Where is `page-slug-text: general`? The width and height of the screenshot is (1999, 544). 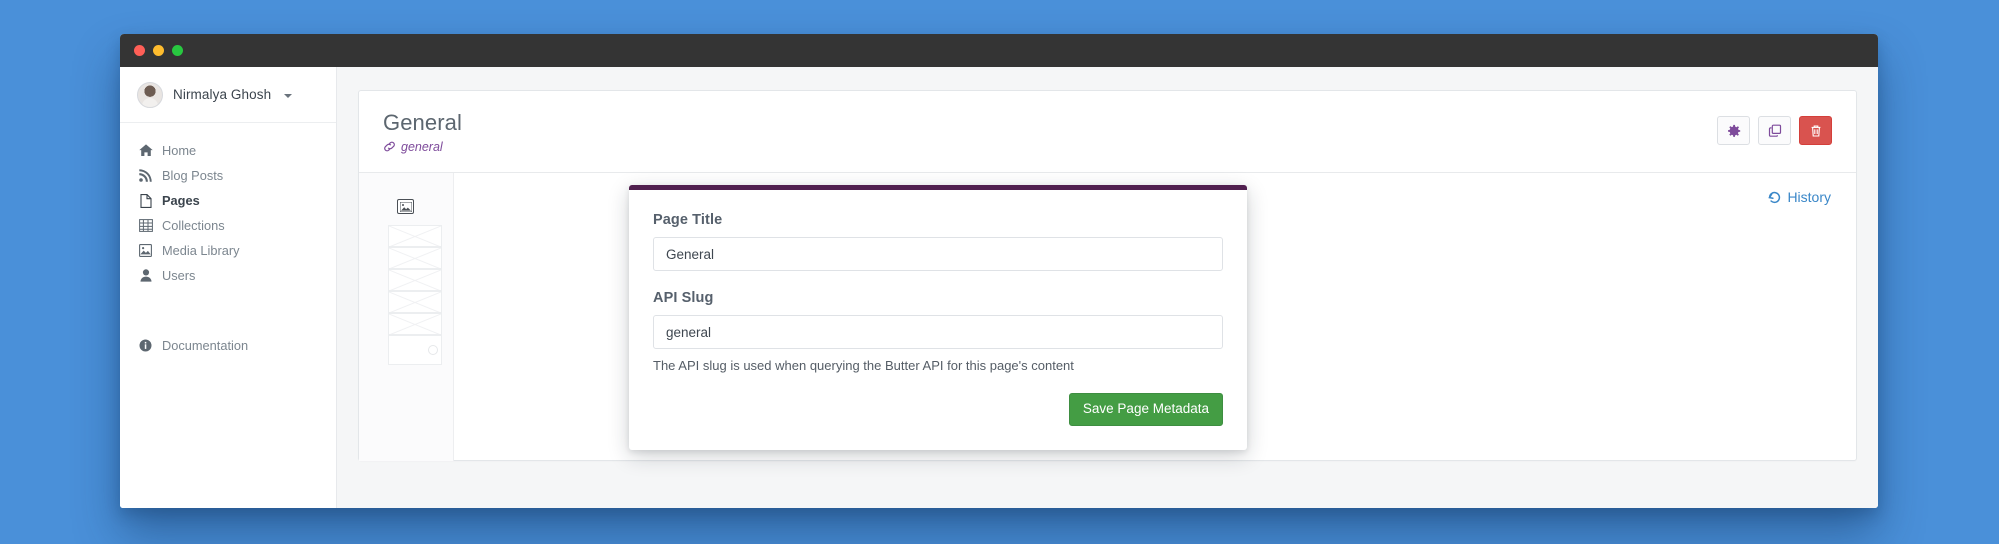 page-slug-text: general is located at coordinates (422, 146).